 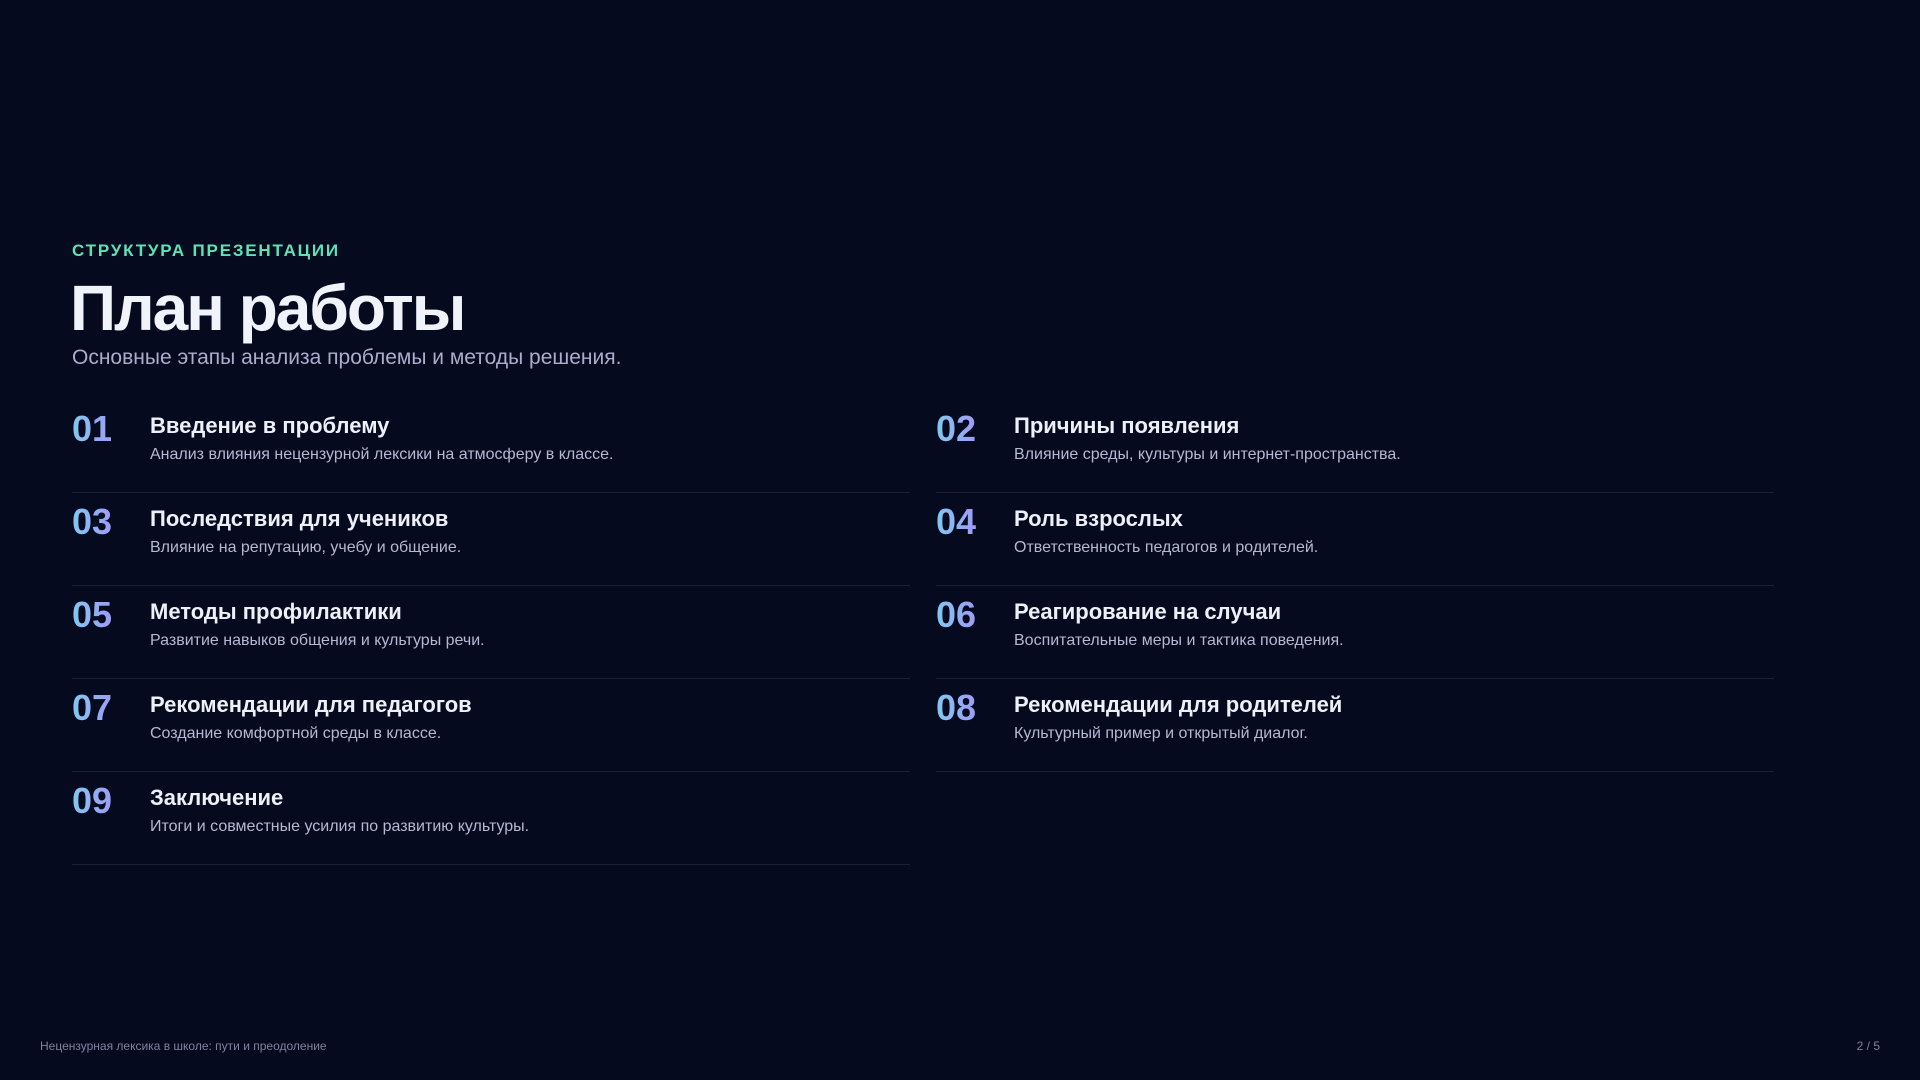 What do you see at coordinates (306, 547) in the screenshot?
I see `agenda-item-description: Влияние на репутацию, учебу и общение.` at bounding box center [306, 547].